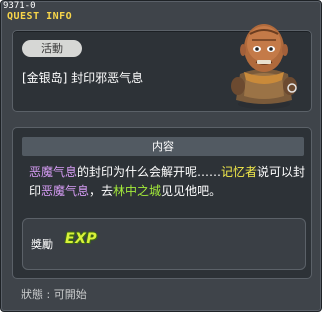  Describe the element at coordinates (54, 294) in the screenshot. I see `quest-status: 狀態 : 可開始` at that location.